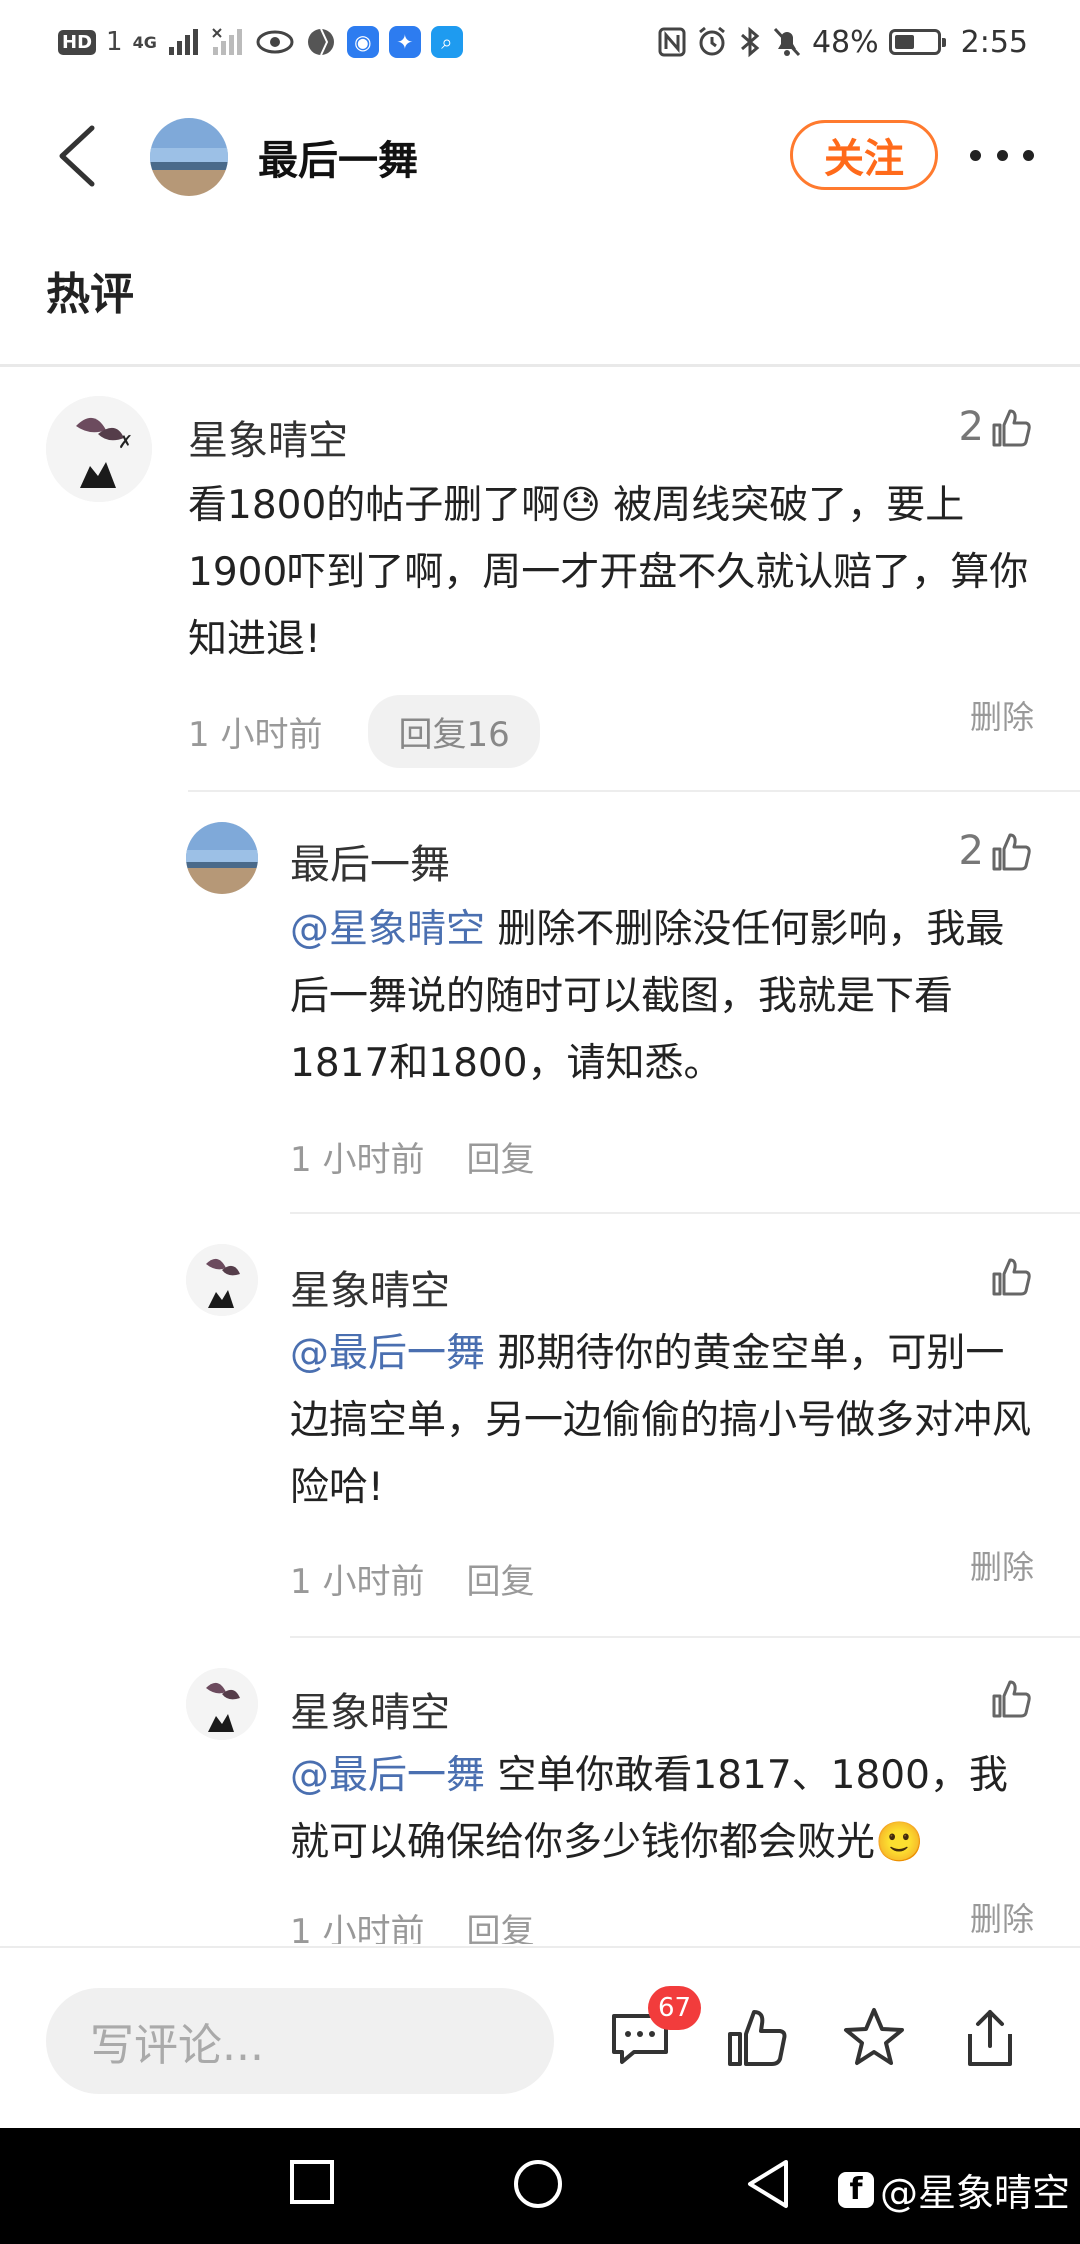 The image size is (1080, 2244). I want to click on watermark-logo-icon: f, so click(855, 2189).